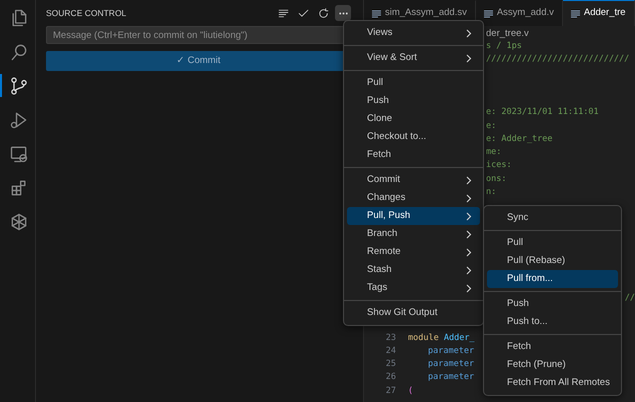  What do you see at coordinates (390, 364) in the screenshot?
I see `line-number: 25` at bounding box center [390, 364].